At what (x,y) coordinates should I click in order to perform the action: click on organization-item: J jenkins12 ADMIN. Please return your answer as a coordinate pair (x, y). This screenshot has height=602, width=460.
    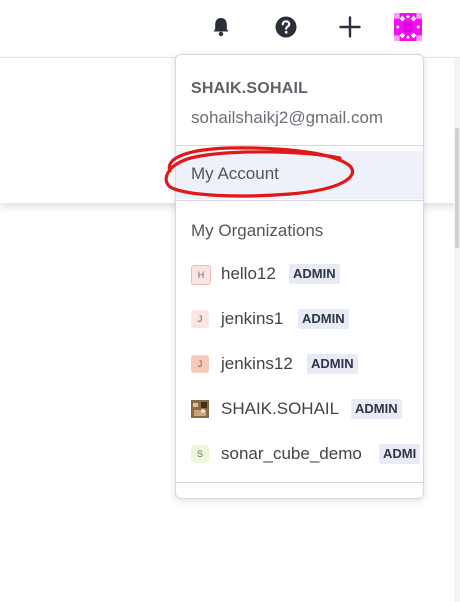
    Looking at the image, I should click on (307, 366).